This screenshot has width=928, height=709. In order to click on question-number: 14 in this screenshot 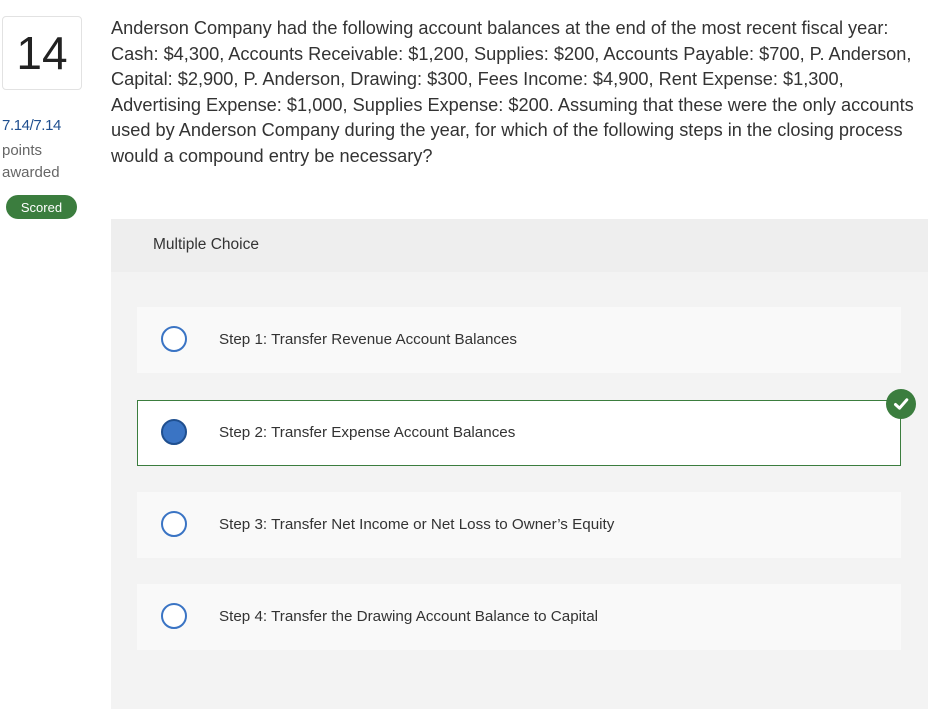, I will do `click(42, 53)`.